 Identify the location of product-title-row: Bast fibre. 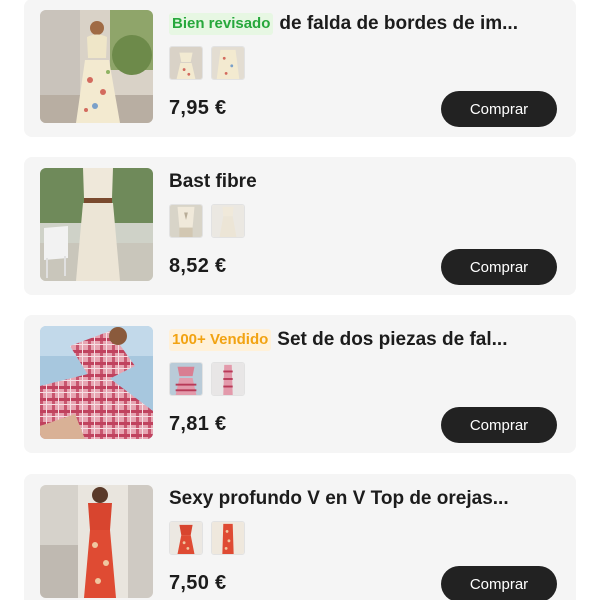
(366, 182).